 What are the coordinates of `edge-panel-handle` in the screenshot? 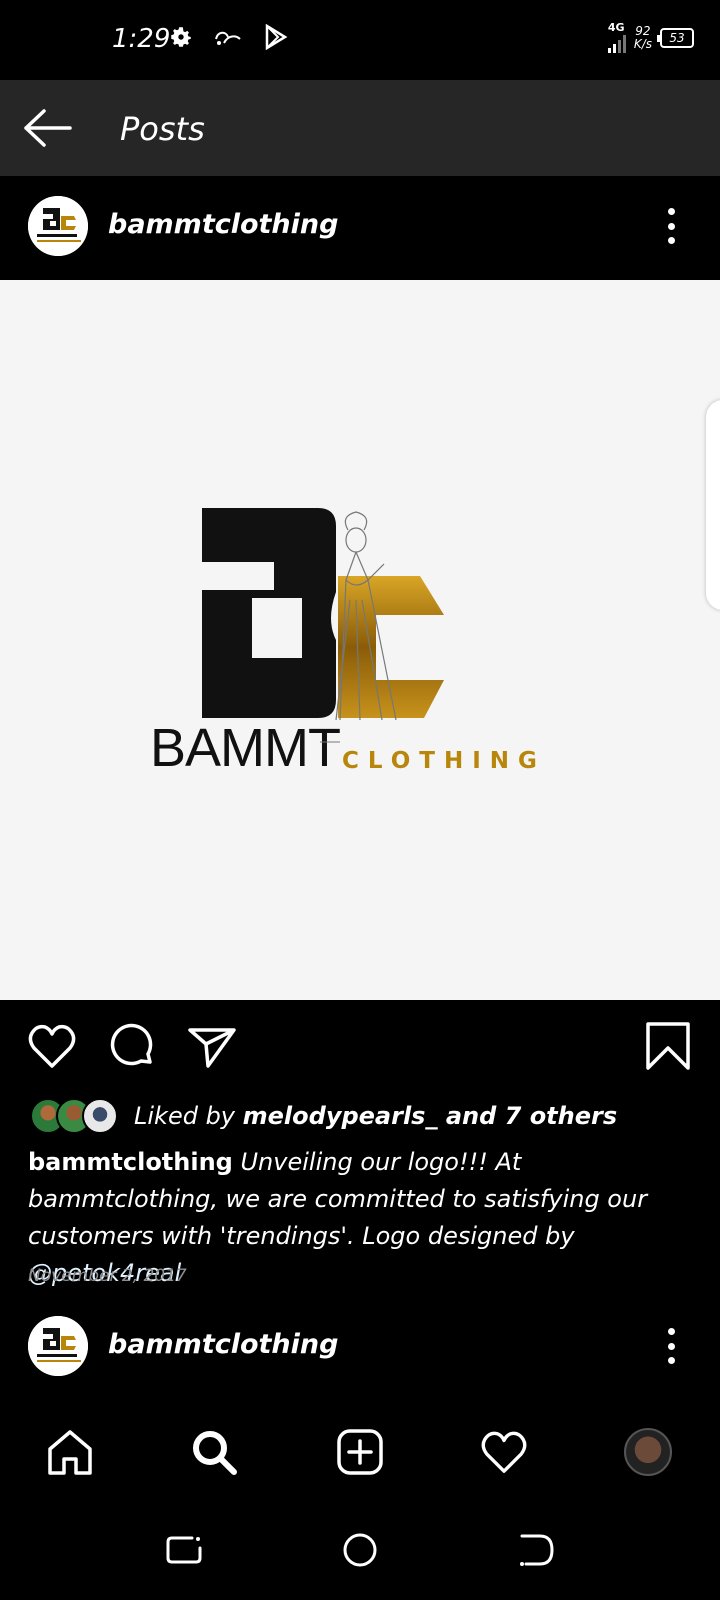 It's located at (713, 505).